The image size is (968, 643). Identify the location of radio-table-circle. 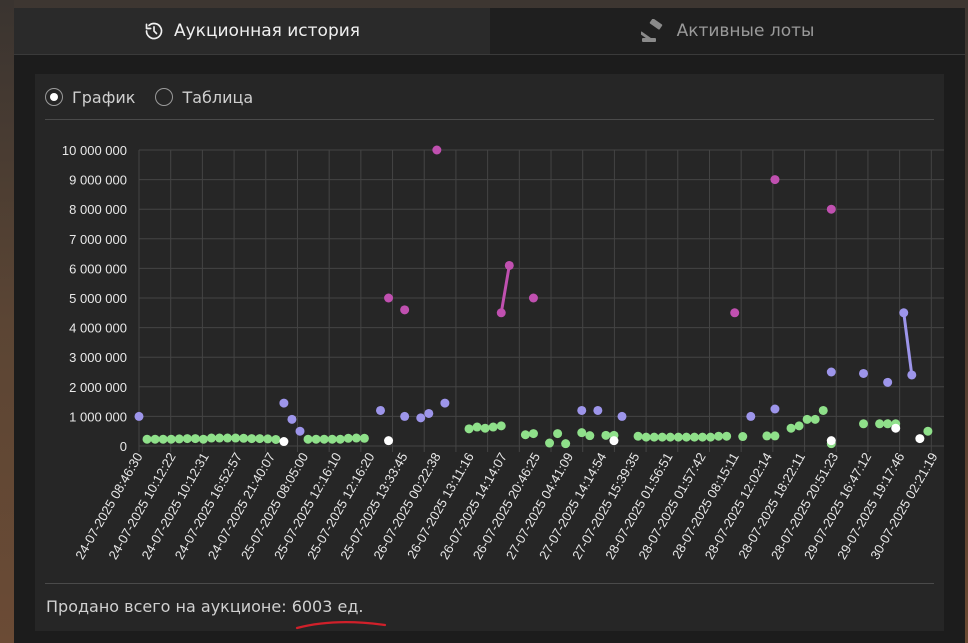
(164, 97).